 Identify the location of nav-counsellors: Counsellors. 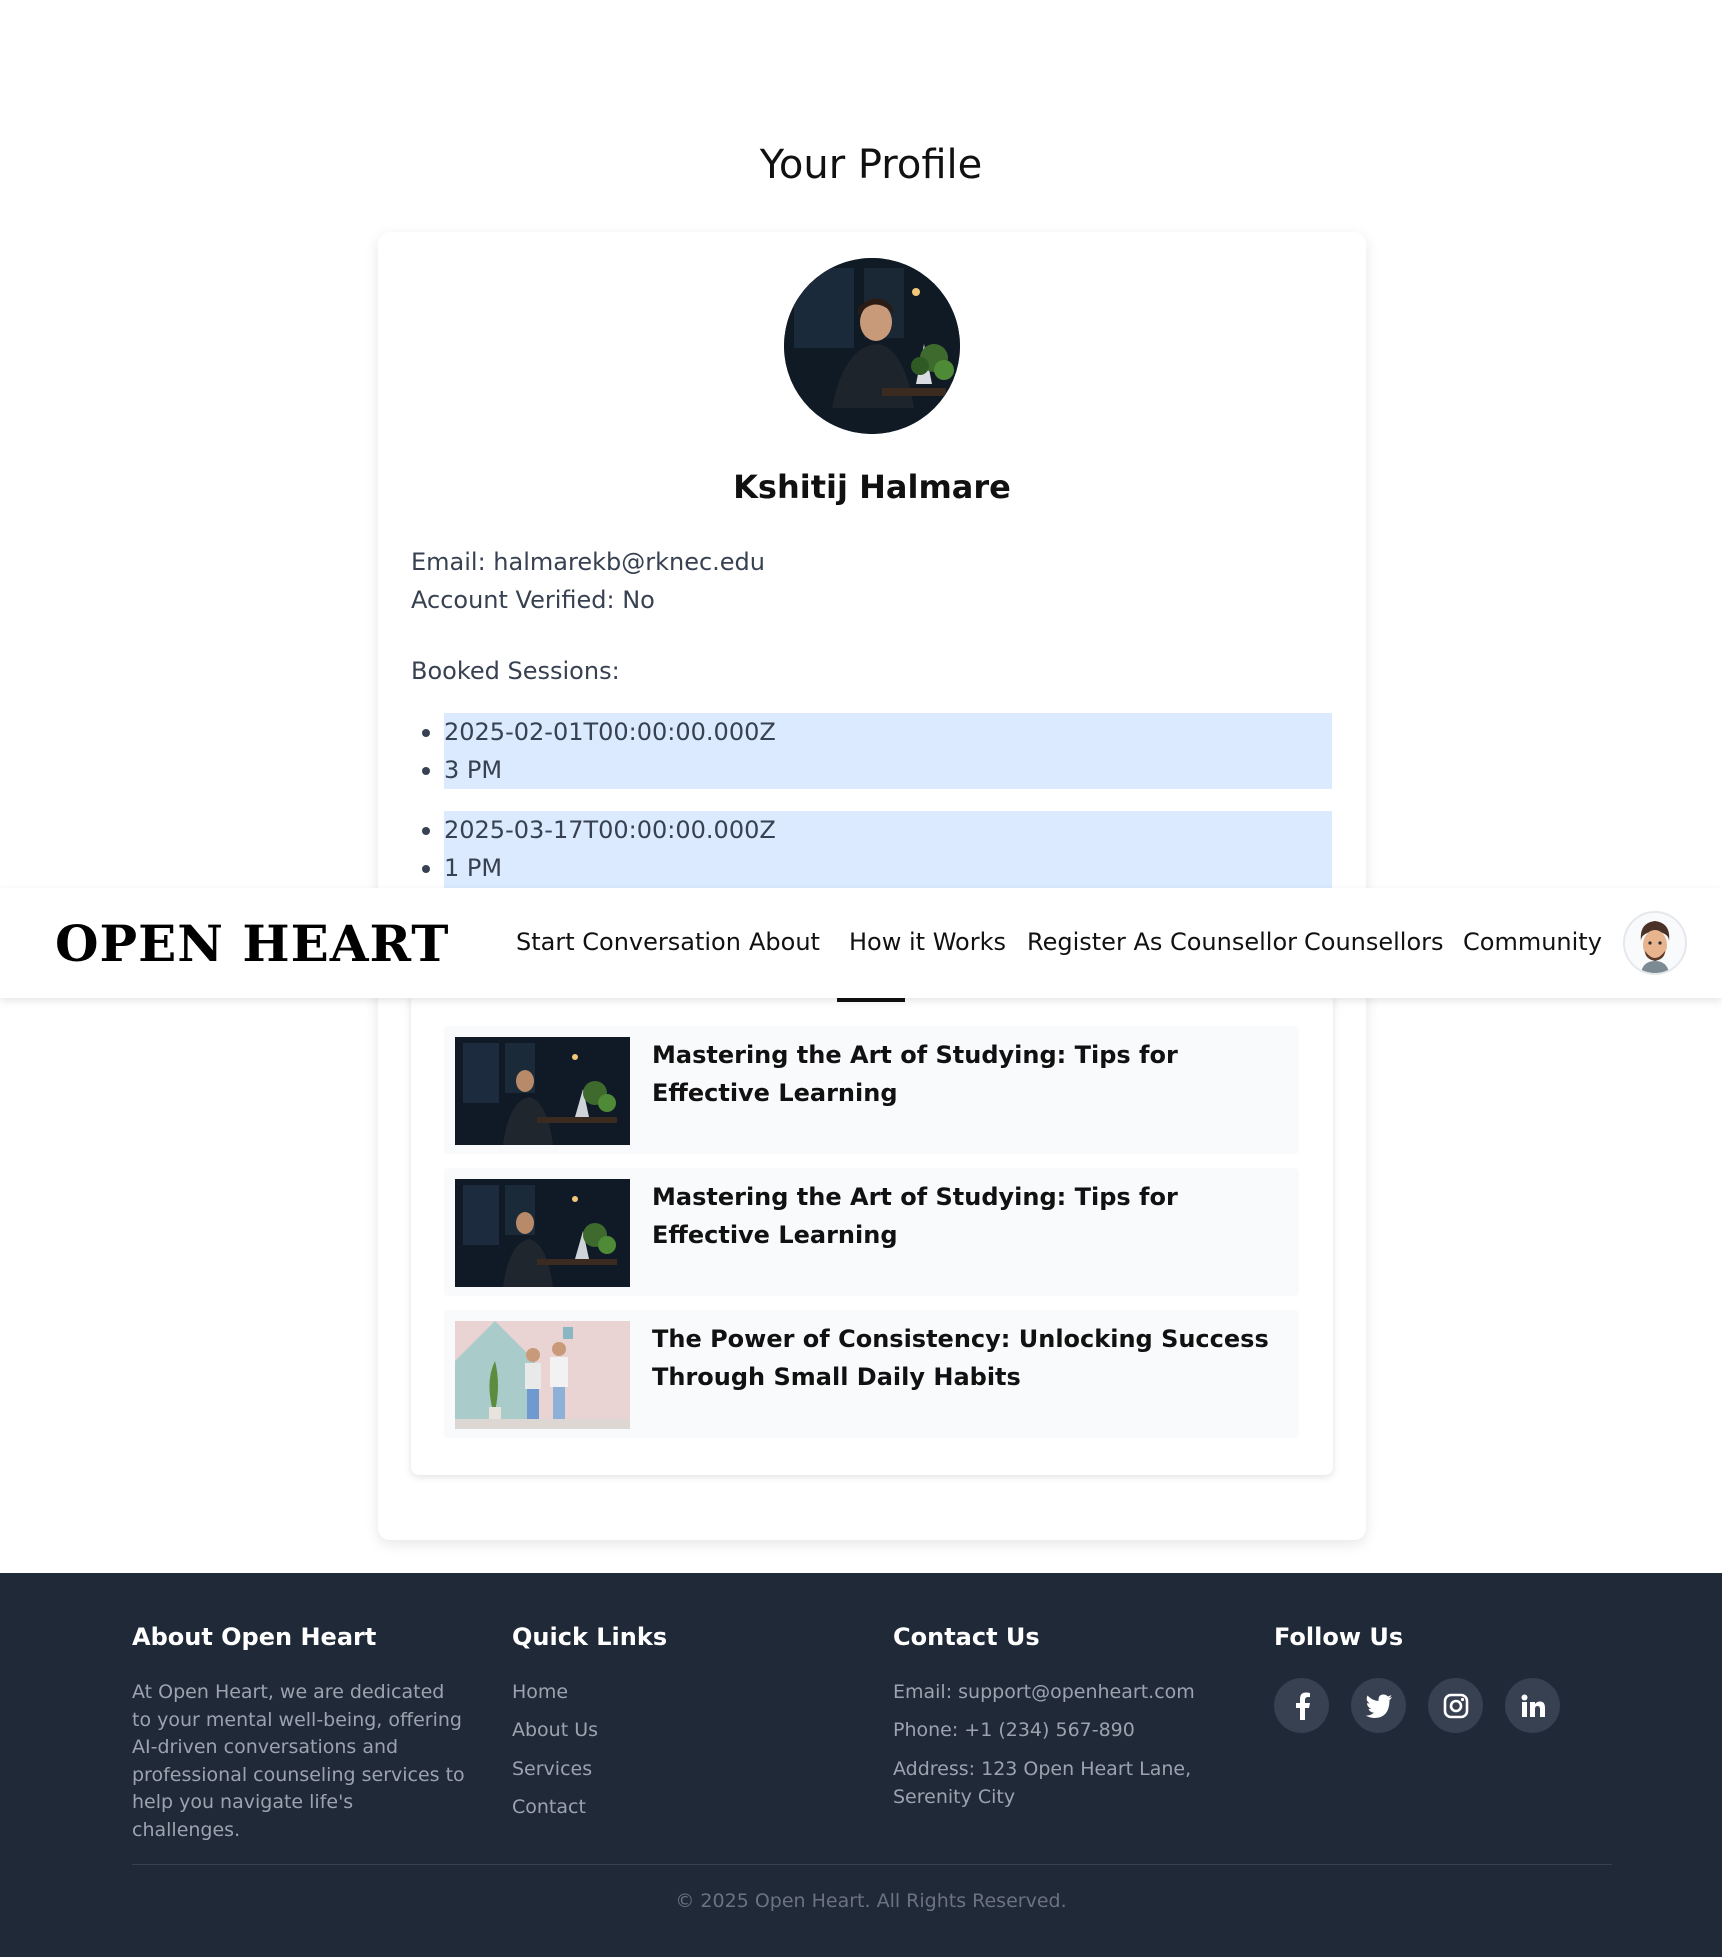
(1374, 942).